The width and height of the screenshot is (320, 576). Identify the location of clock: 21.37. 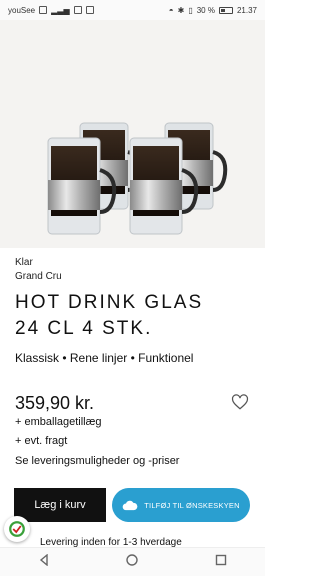
(246, 10).